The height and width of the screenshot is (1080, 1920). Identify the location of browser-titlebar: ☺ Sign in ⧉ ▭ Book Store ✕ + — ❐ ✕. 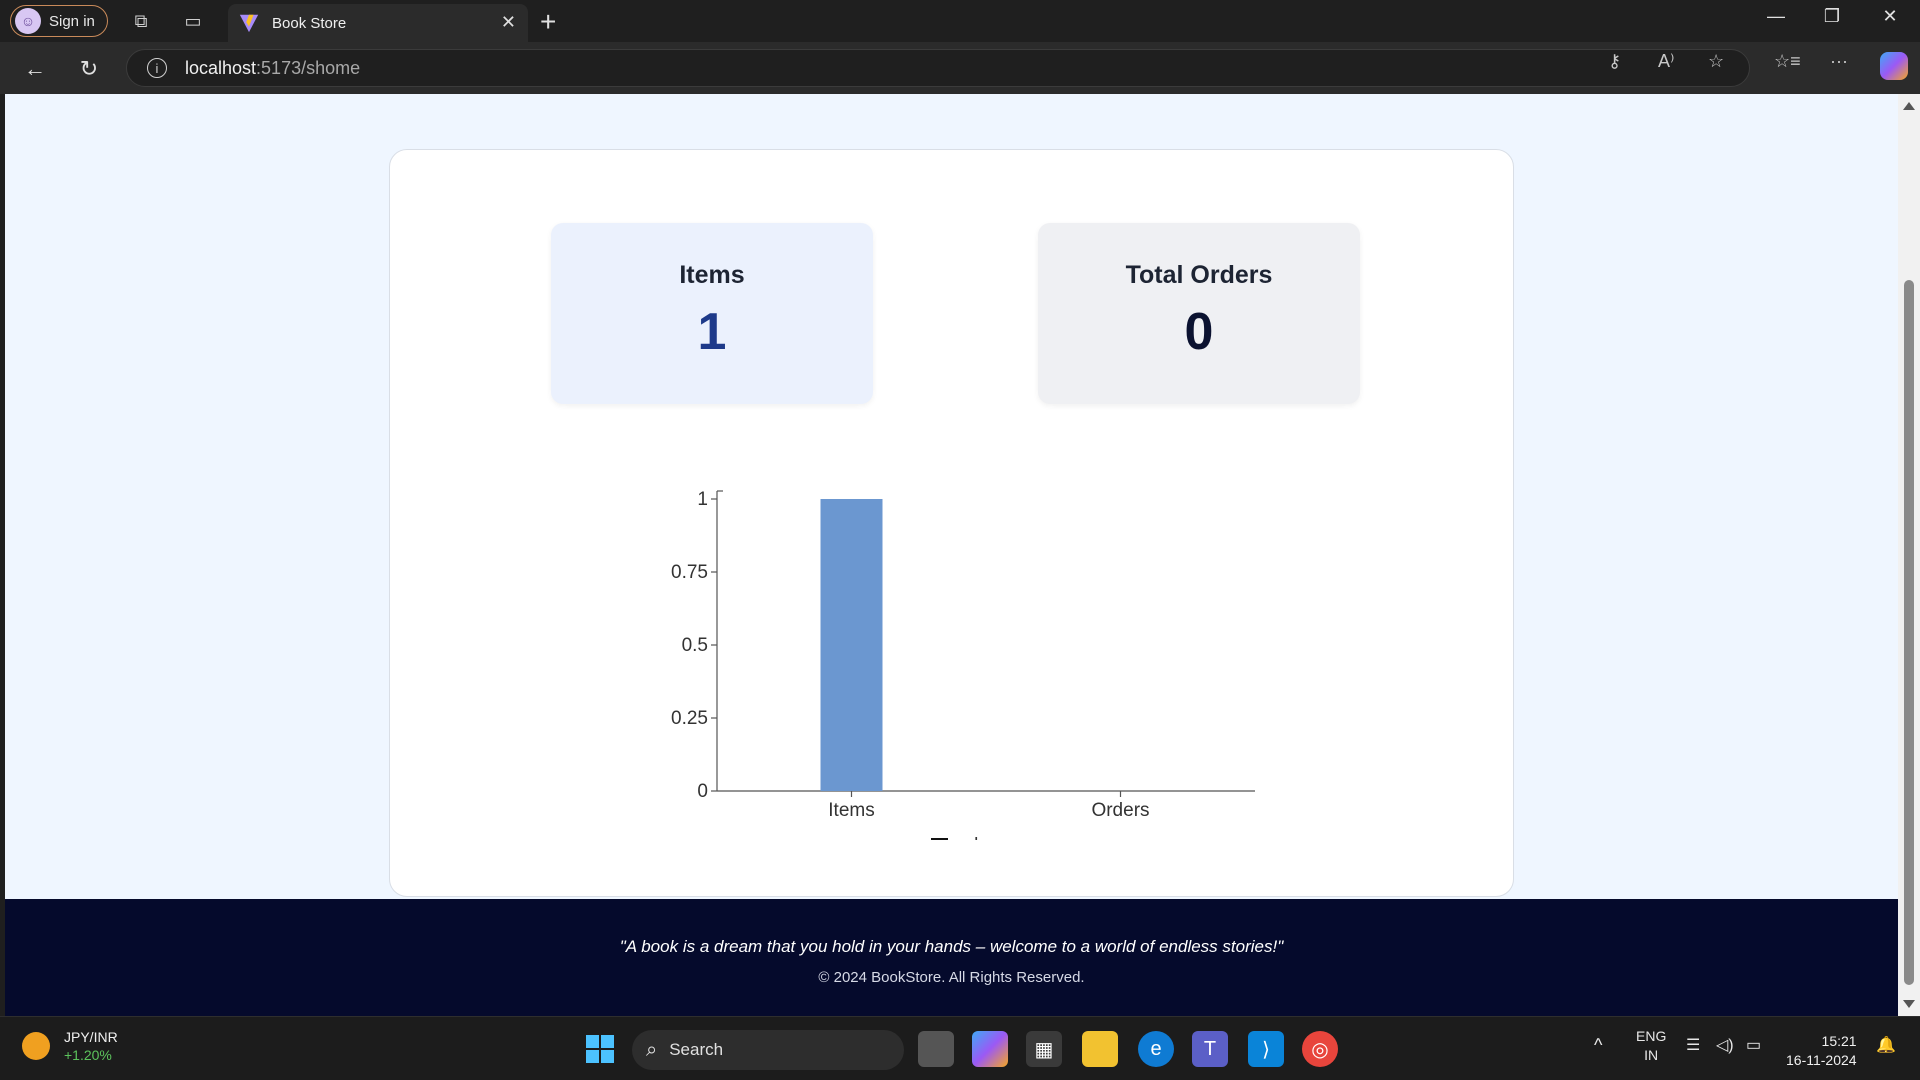
(960, 21).